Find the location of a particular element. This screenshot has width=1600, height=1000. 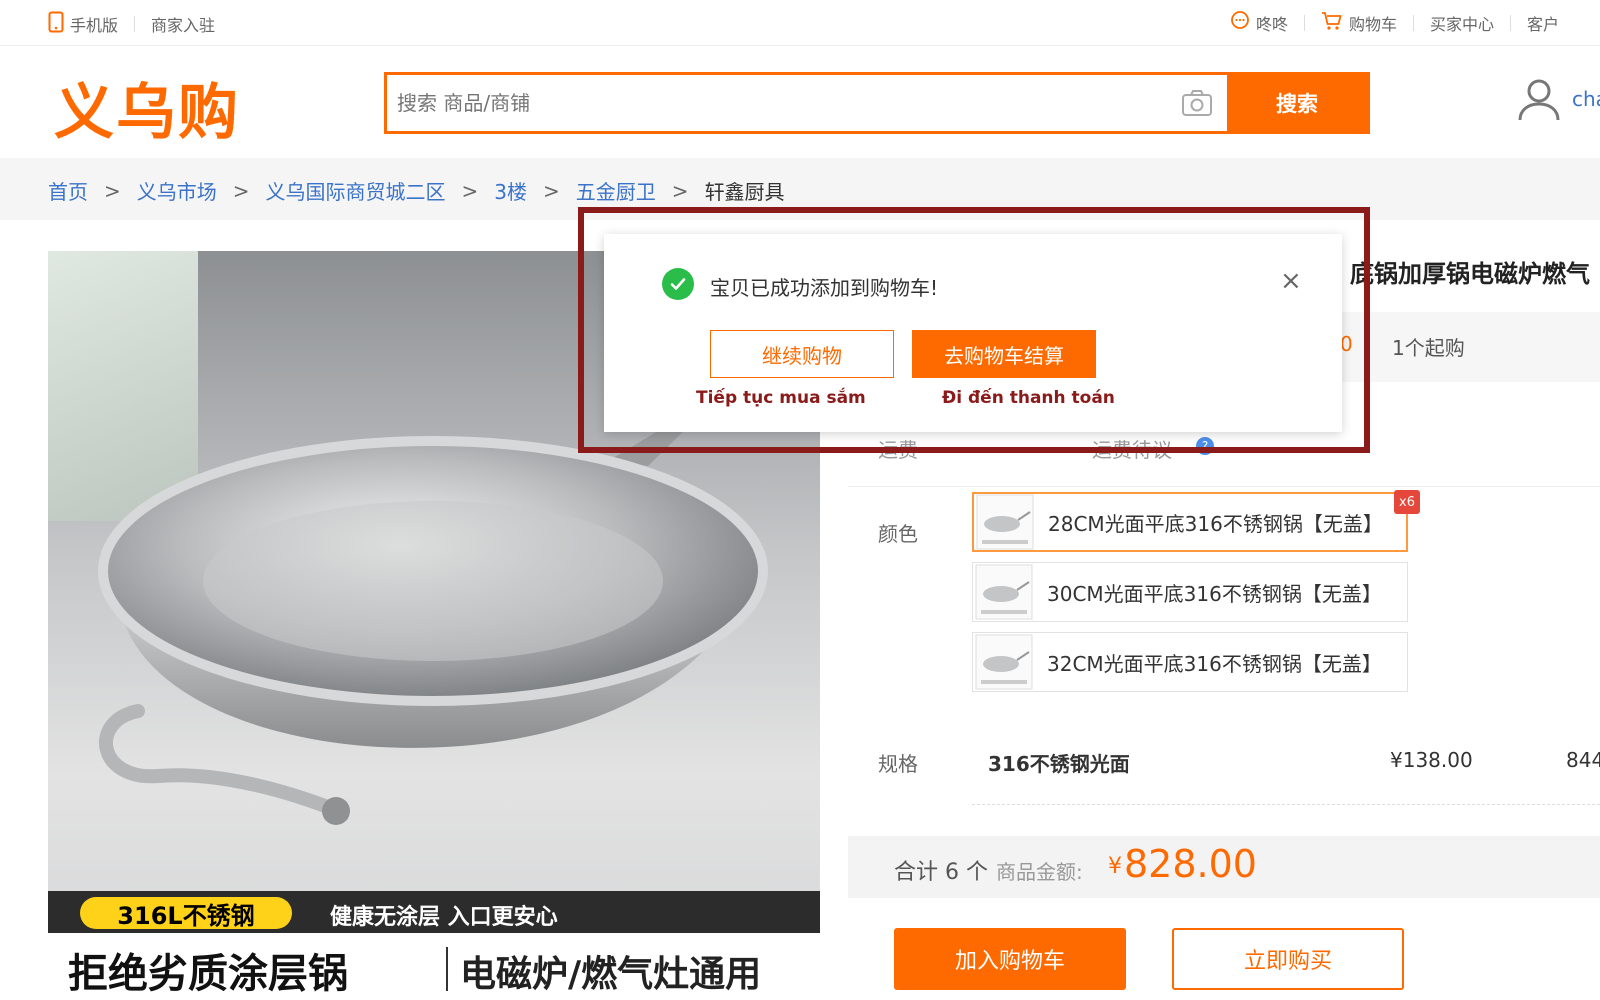

breadcrumb-current: 轩鑫厨具 is located at coordinates (744, 192).